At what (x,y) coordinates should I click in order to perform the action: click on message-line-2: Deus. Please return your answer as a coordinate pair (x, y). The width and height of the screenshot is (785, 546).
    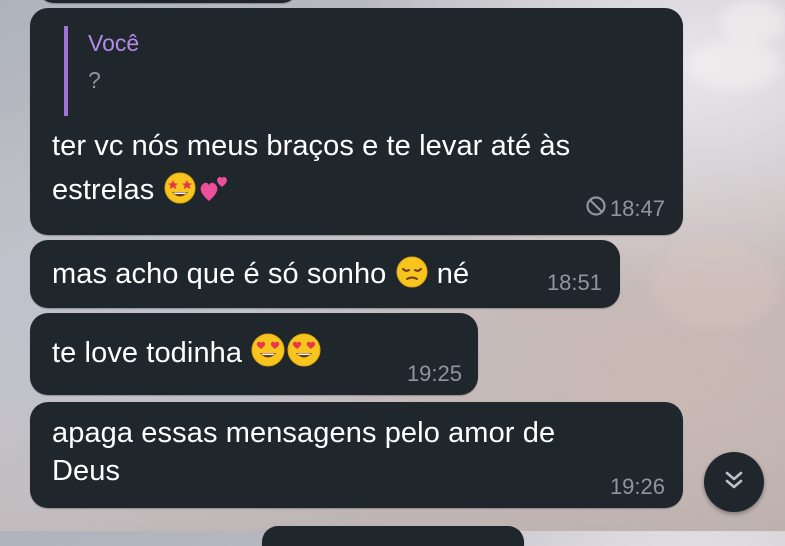
    Looking at the image, I should click on (86, 471).